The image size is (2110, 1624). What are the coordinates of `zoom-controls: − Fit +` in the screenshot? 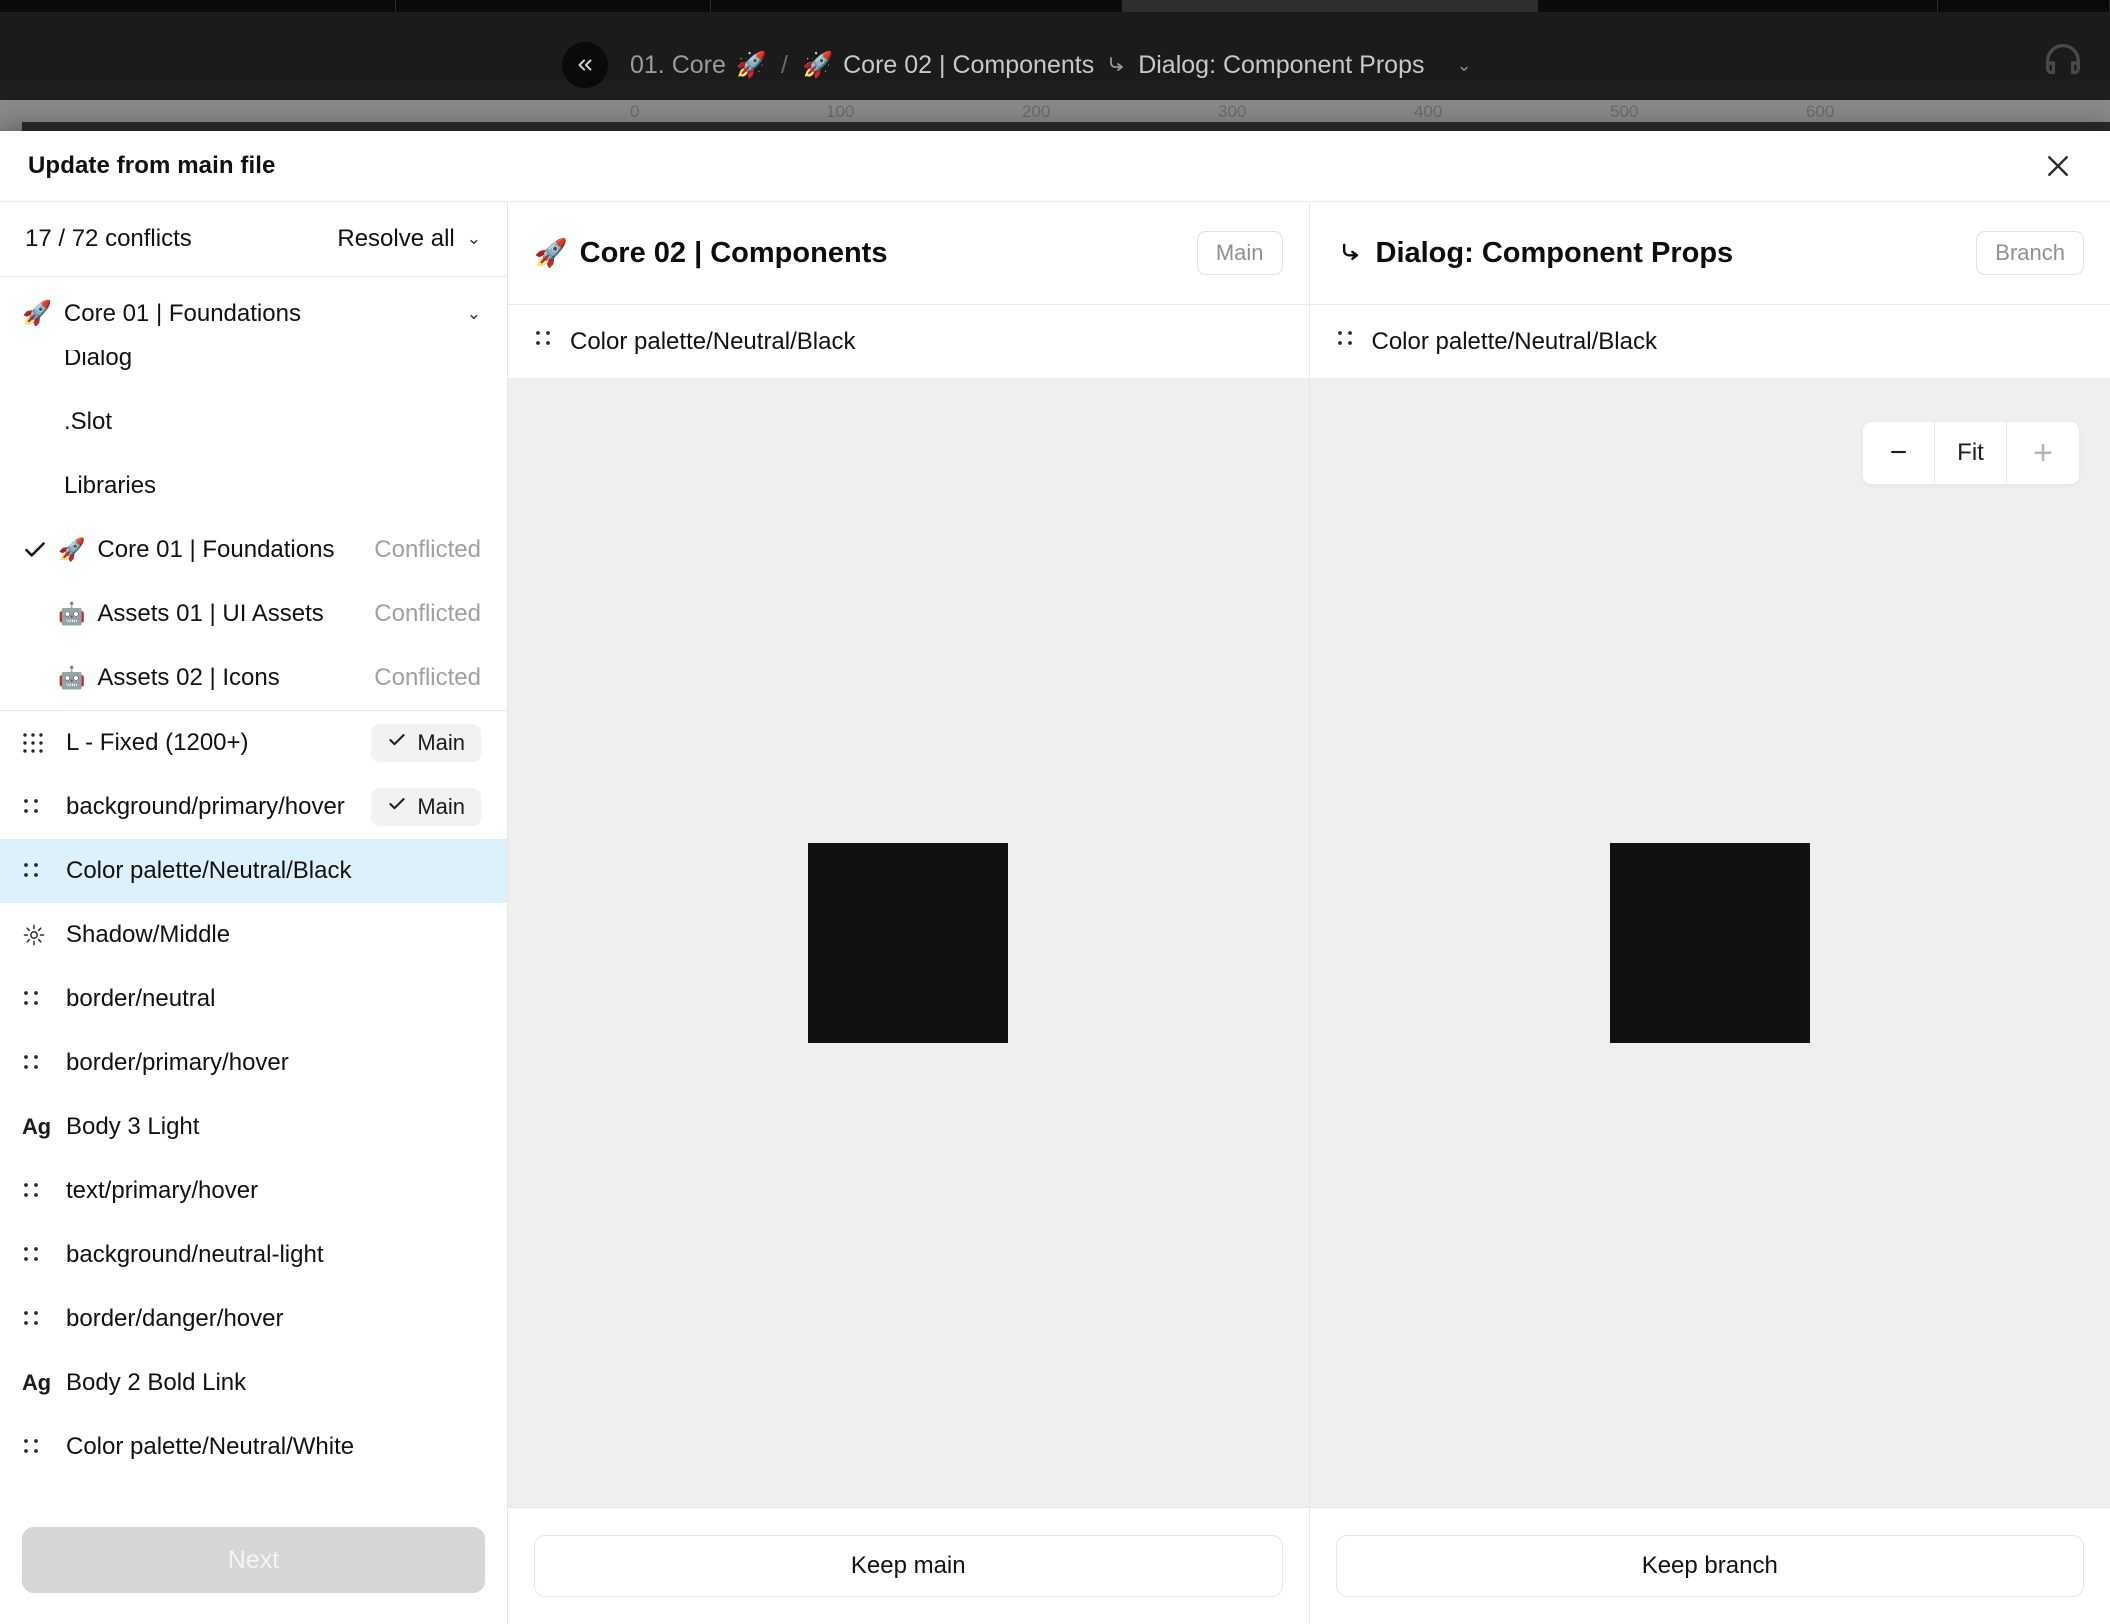 It's located at (1971, 453).